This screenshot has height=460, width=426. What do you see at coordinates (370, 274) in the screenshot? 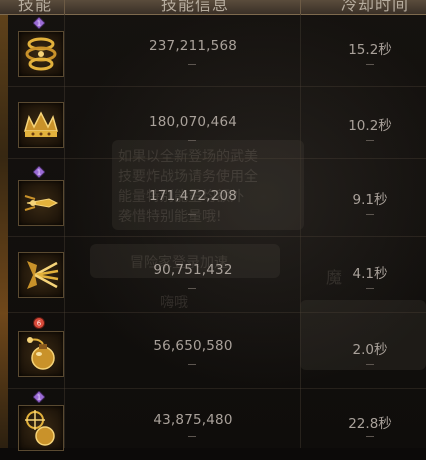
I see `cooldown-value: 4.1秒` at bounding box center [370, 274].